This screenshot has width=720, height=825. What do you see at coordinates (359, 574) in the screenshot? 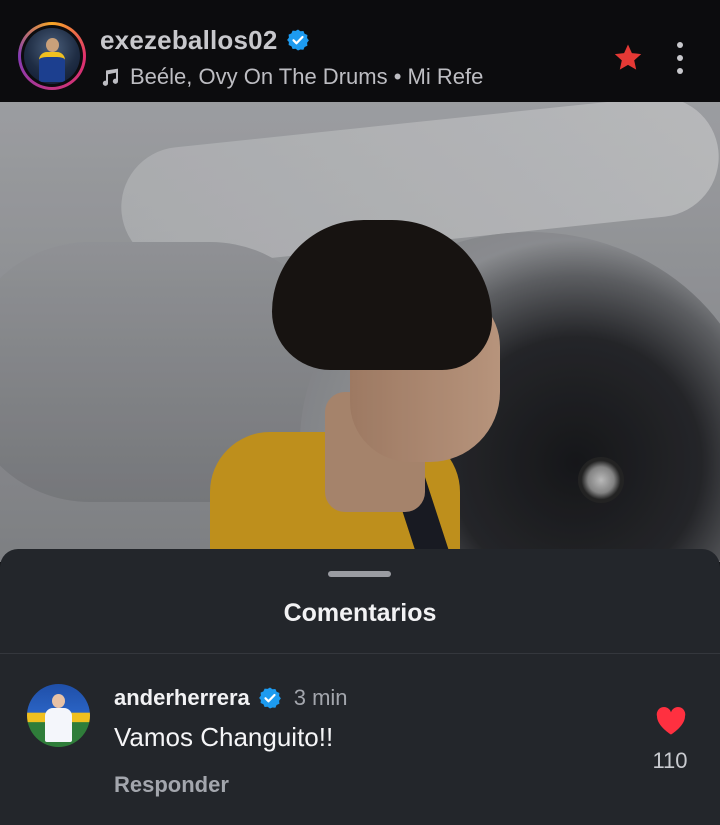
I see `drag-handle` at bounding box center [359, 574].